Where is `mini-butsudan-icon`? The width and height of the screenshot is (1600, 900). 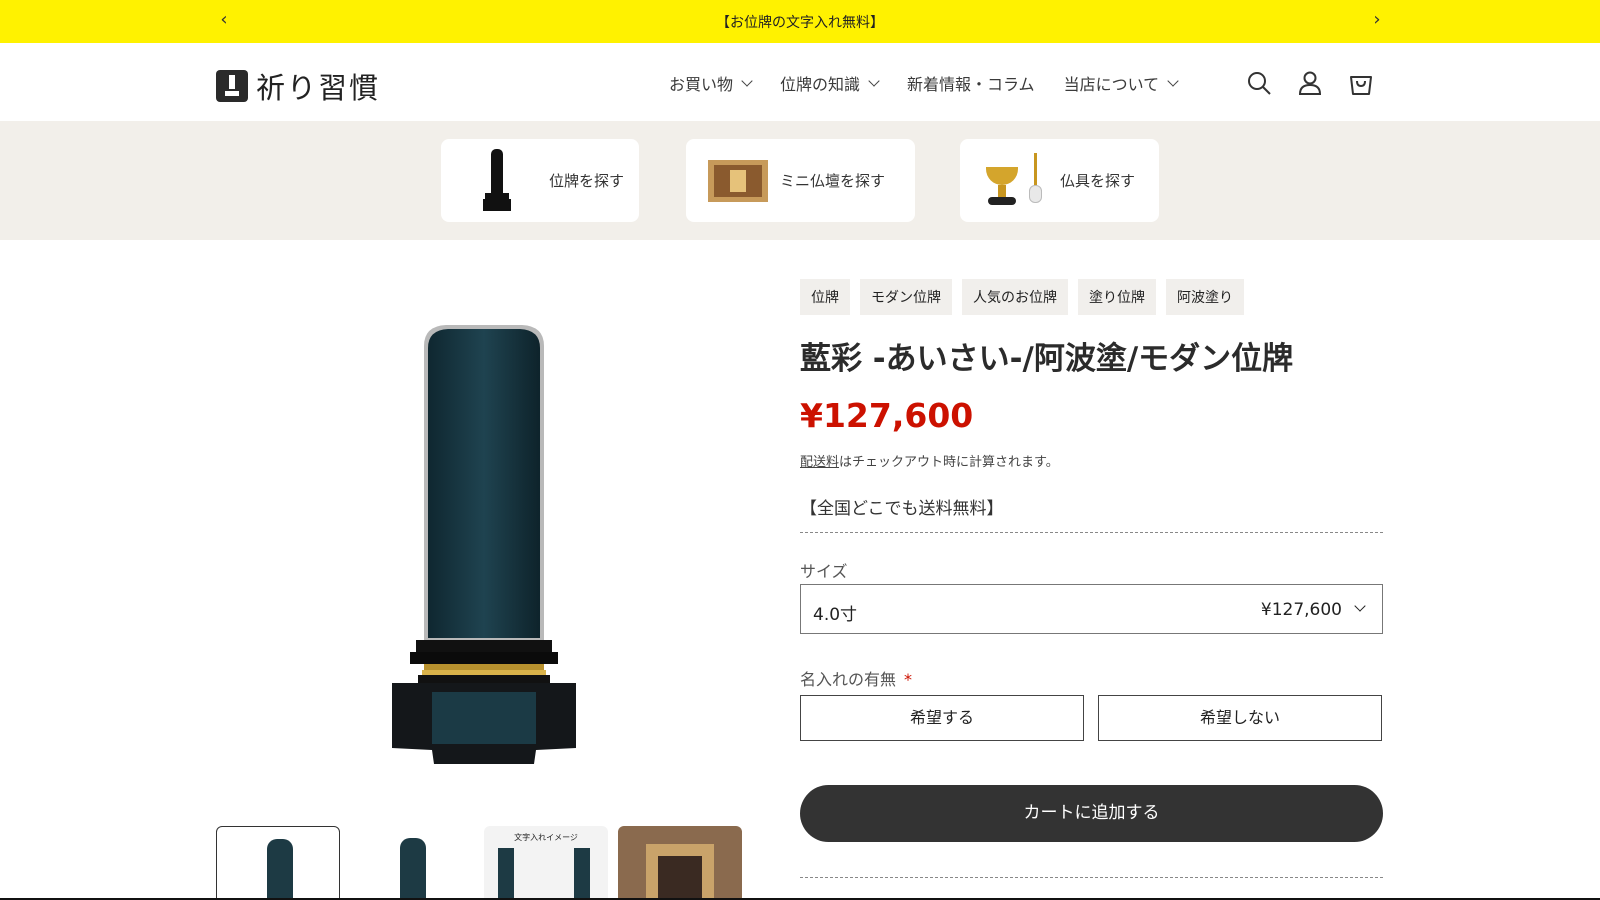
mini-butsudan-icon is located at coordinates (738, 180).